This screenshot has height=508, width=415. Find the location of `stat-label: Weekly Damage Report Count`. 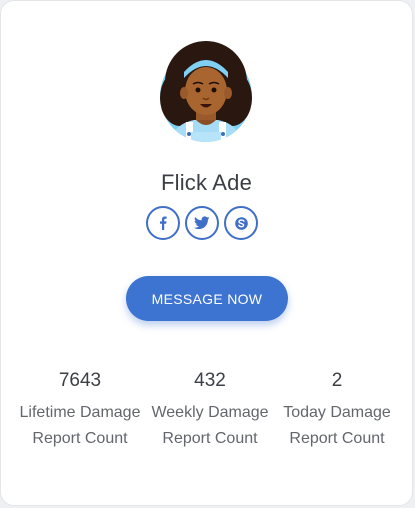

stat-label: Weekly Damage Report Count is located at coordinates (210, 425).